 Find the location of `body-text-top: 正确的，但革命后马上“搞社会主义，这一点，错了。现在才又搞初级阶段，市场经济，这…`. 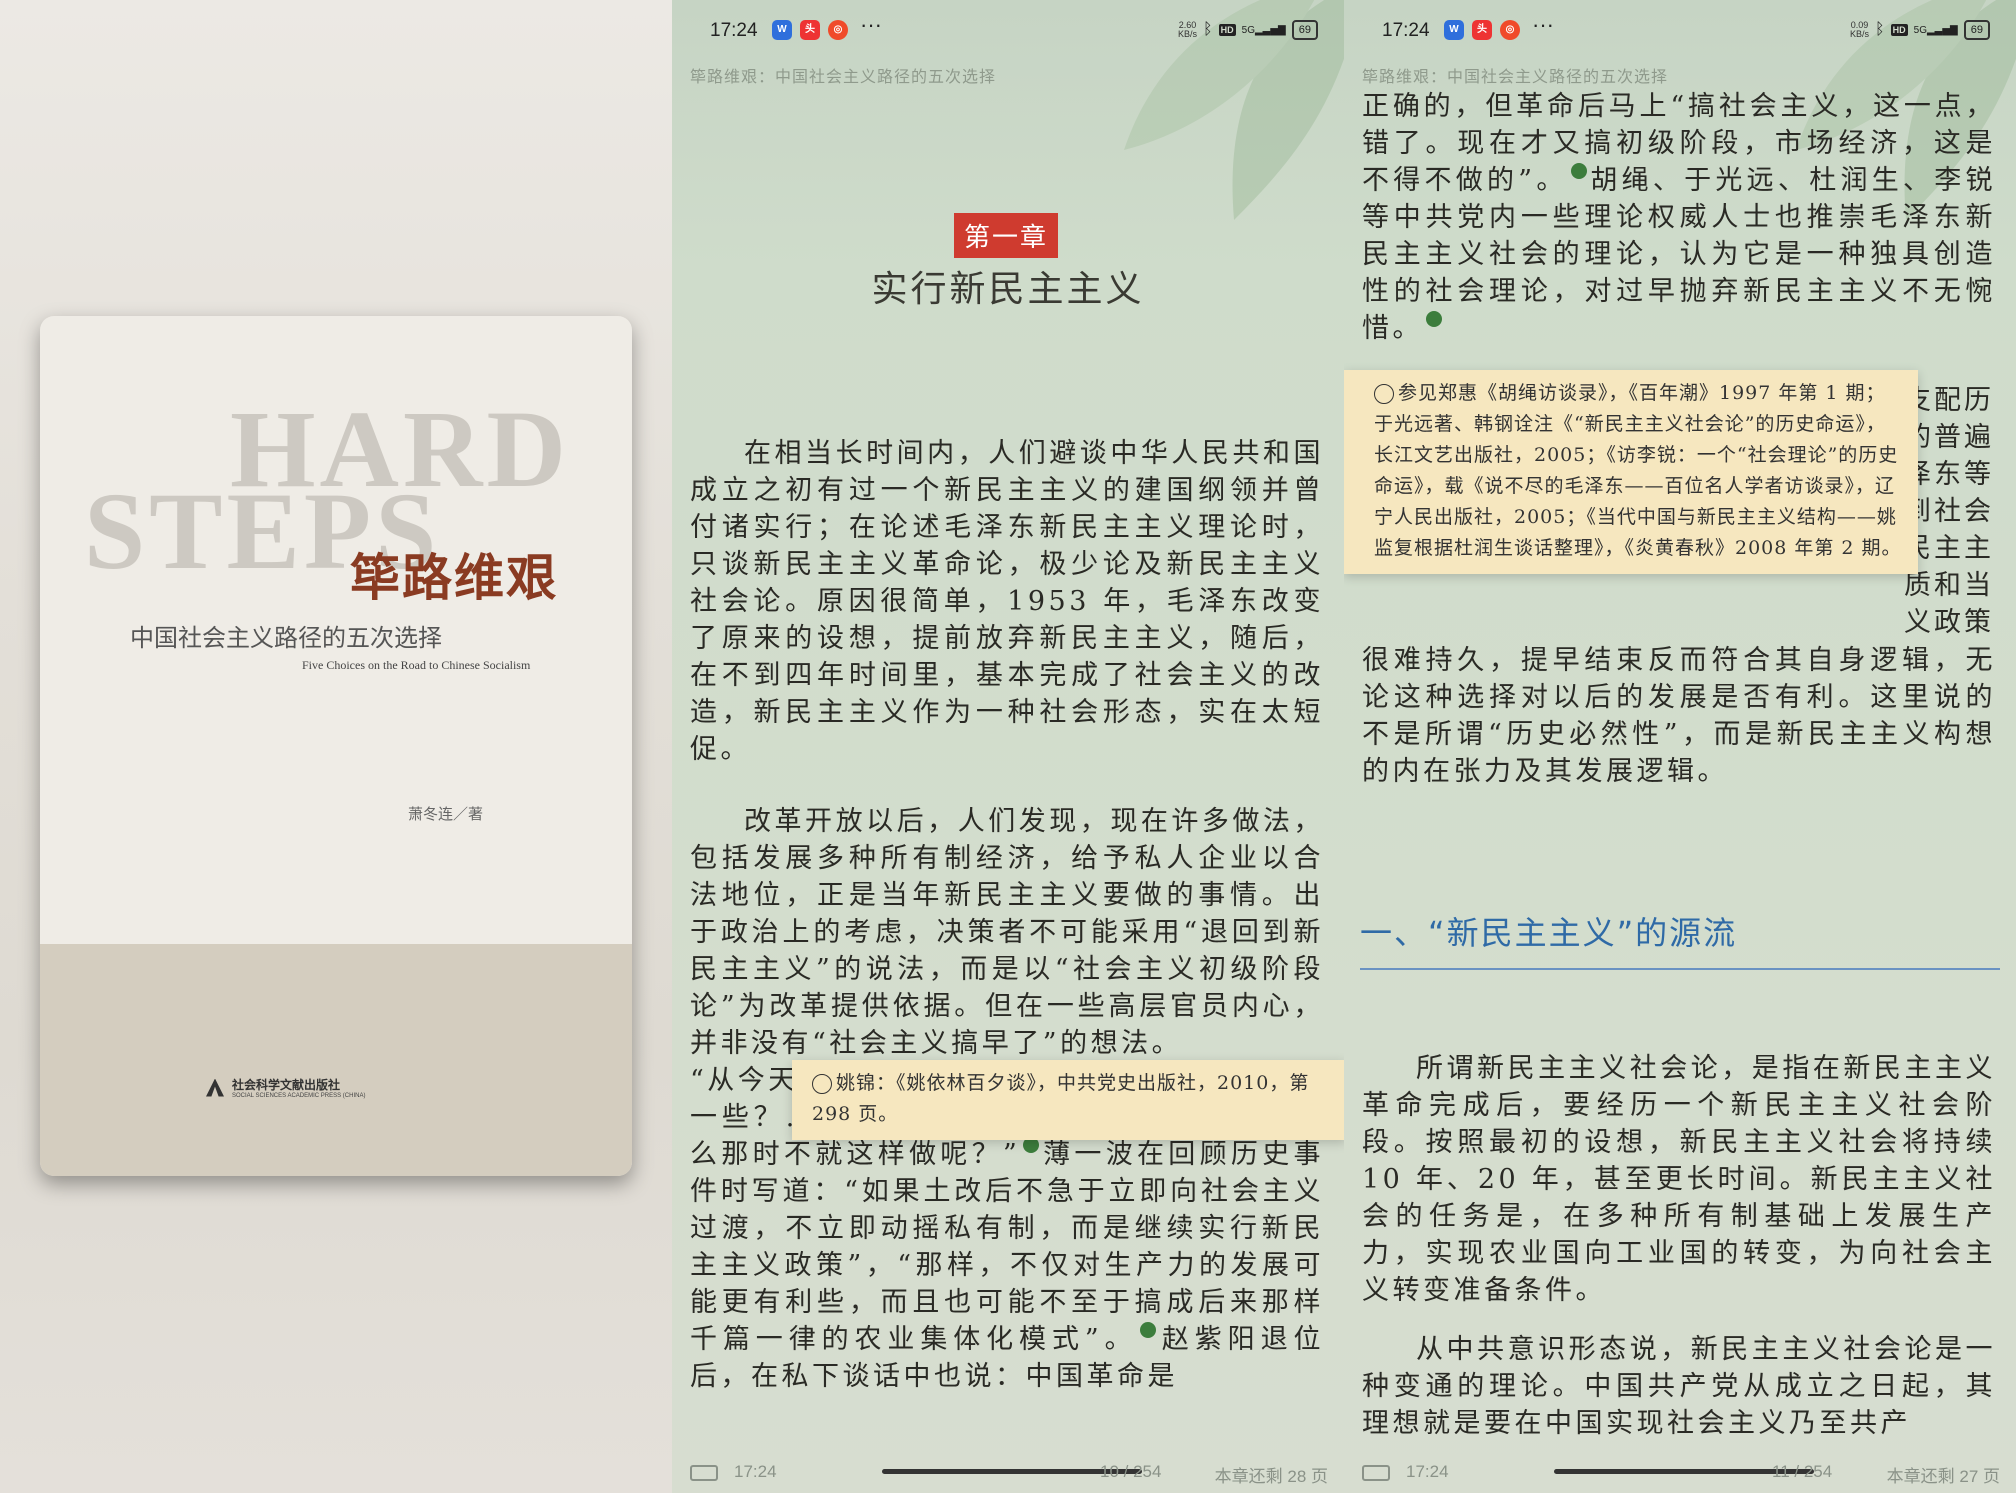

body-text-top: 正确的，但革命后马上“搞社会主义，这一点，错了。现在才又搞初级阶段，市场经济，这… is located at coordinates (1679, 217).